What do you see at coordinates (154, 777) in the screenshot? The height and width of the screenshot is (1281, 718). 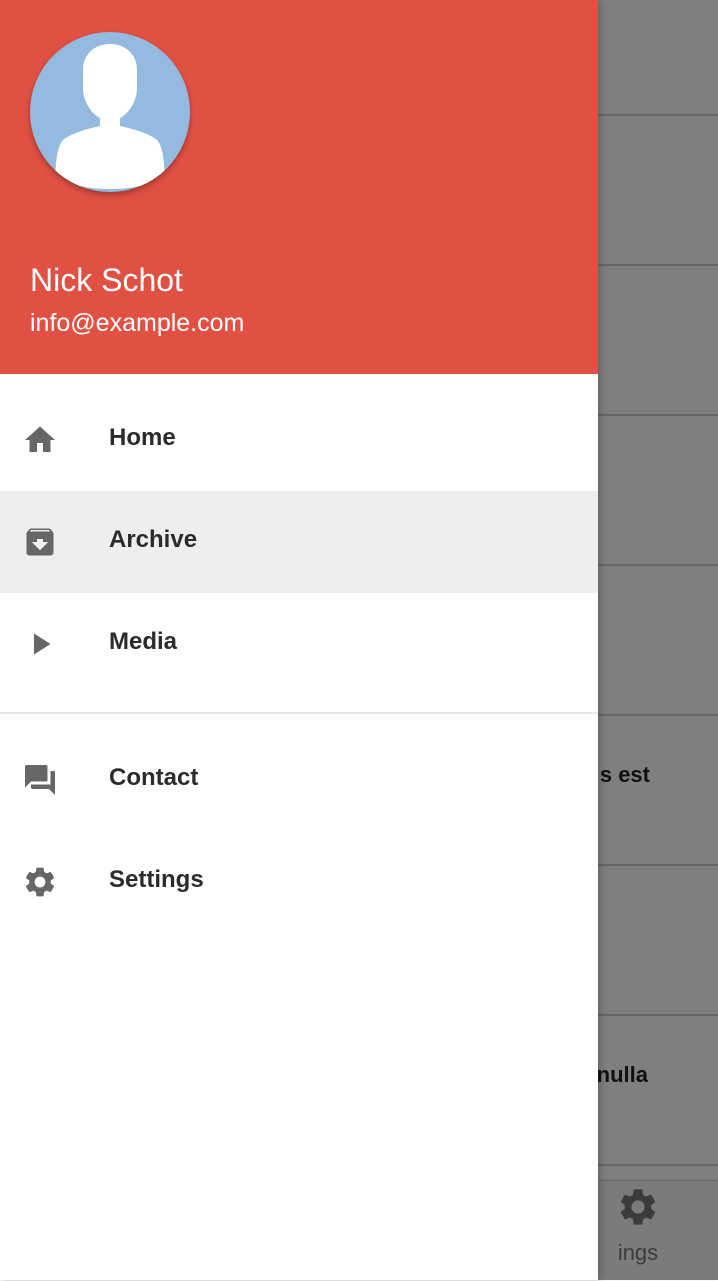 I see `drawer-item-label: Contact` at bounding box center [154, 777].